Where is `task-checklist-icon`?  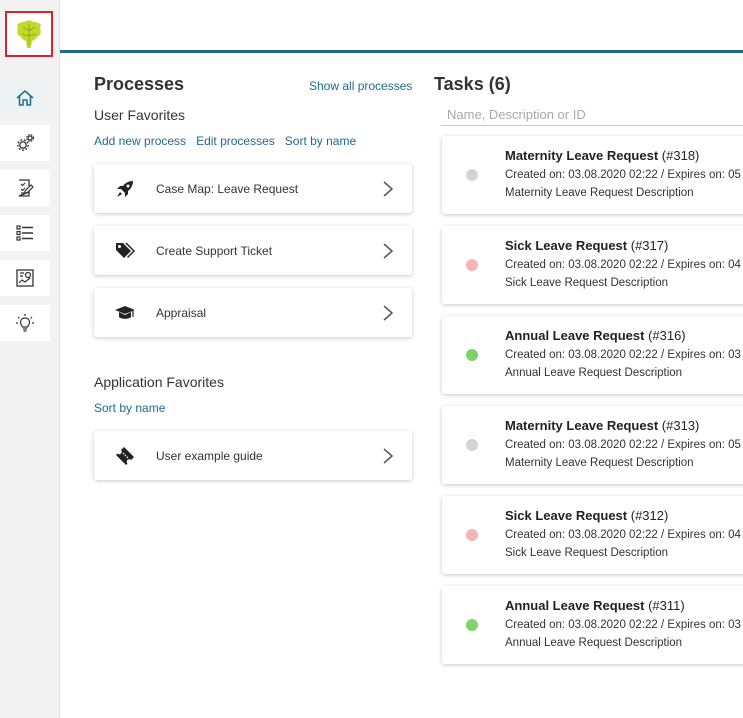 task-checklist-icon is located at coordinates (26, 188).